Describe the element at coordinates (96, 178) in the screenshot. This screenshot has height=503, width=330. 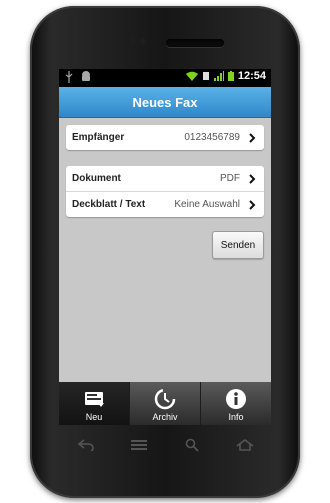
I see `document-label: Dokument` at that location.